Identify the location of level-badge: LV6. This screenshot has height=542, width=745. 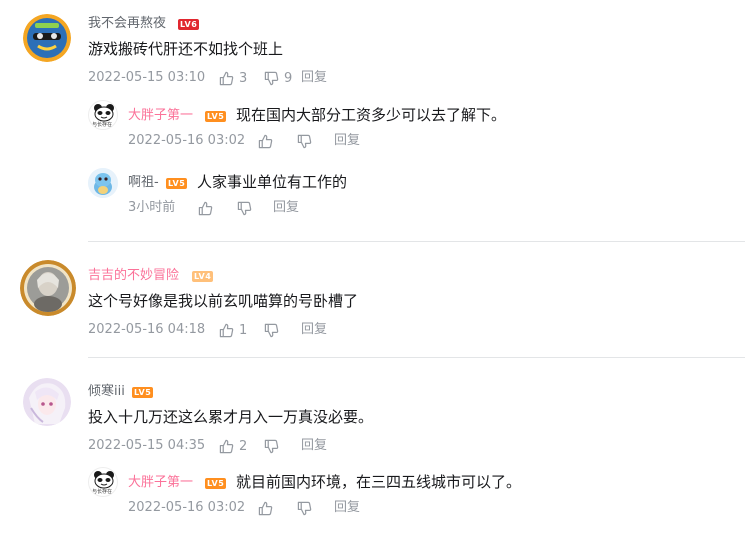
(189, 24).